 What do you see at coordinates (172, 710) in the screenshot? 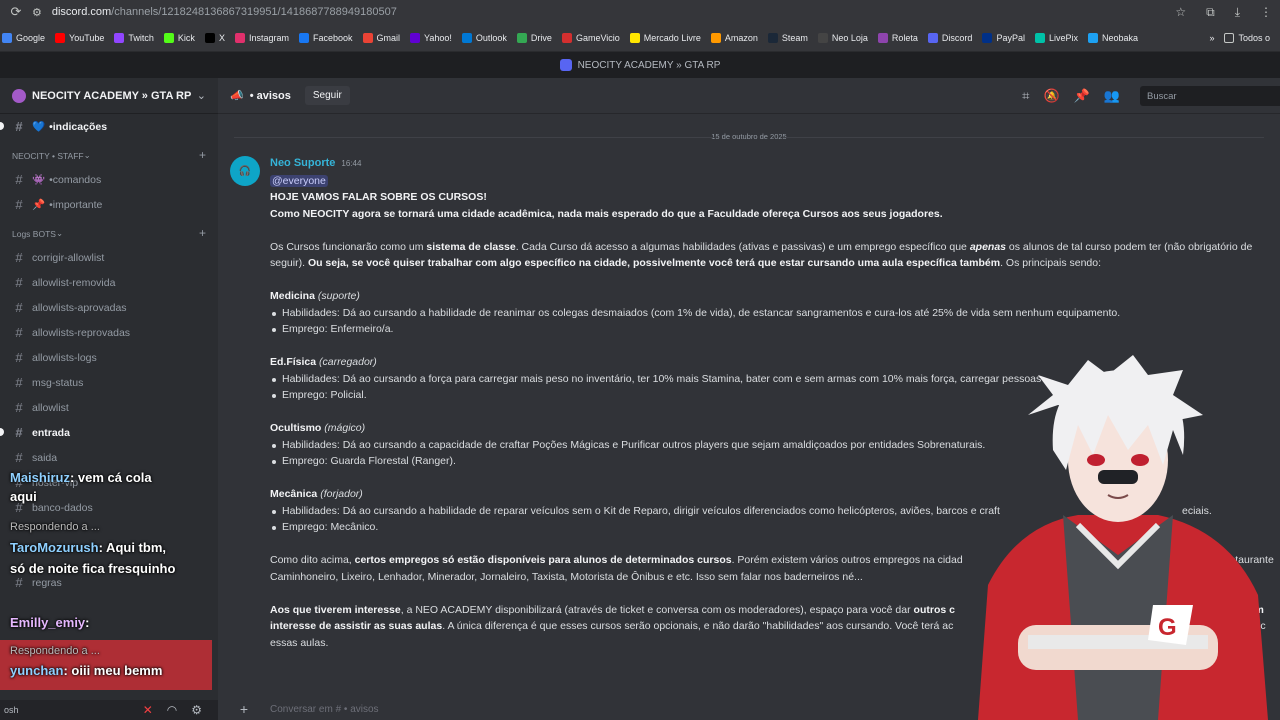
I see `headset-icon: ◠` at bounding box center [172, 710].